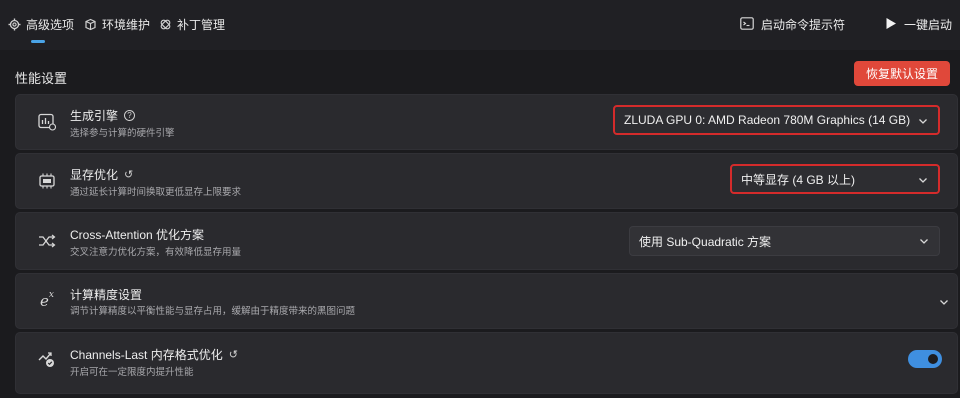  I want to click on setting-subtitle: 开启可在一定限度内提升性能, so click(132, 372).